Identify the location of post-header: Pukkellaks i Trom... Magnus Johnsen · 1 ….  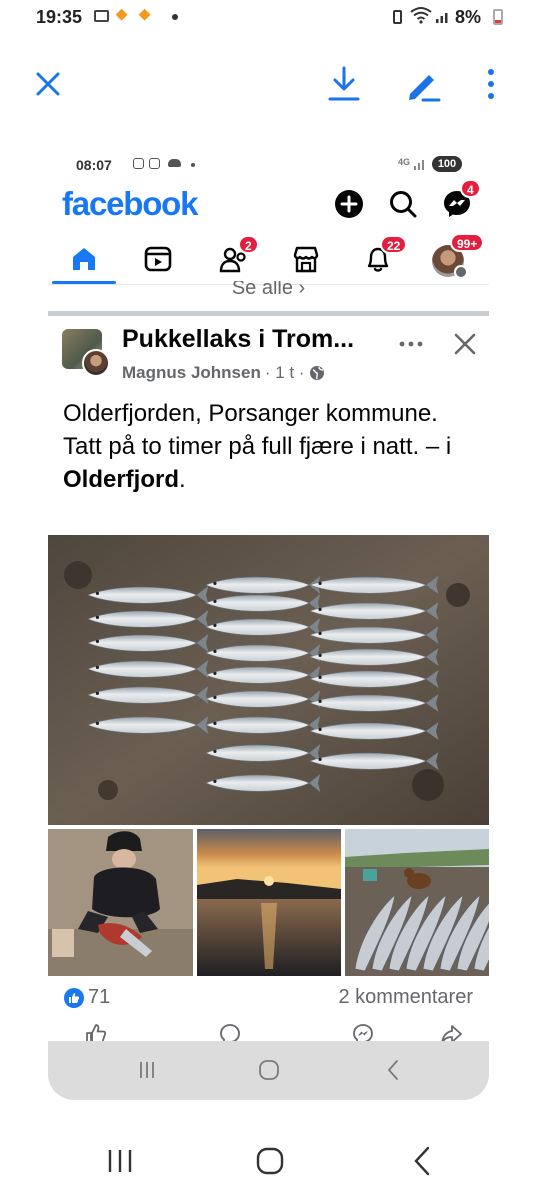
(268, 355).